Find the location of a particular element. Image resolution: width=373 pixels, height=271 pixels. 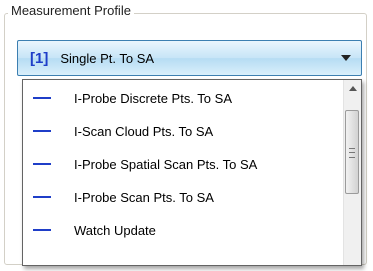

list-item: I-Scan Cloud Pts. To SA is located at coordinates (183, 131).